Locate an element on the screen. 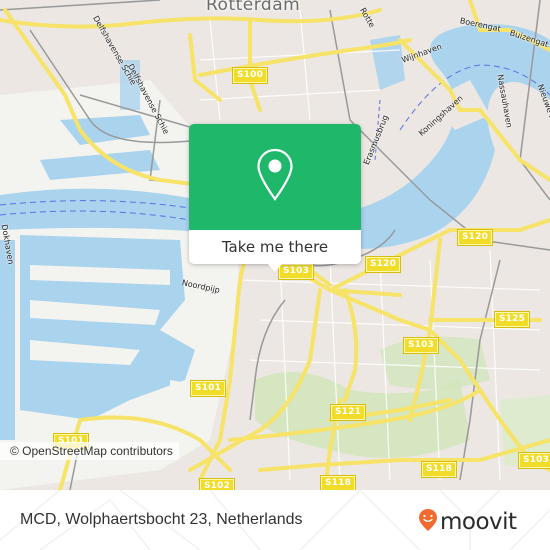 This screenshot has height=550, width=550. place-address: MCD, Wolphaertsbocht 23, Netherlands is located at coordinates (161, 519).